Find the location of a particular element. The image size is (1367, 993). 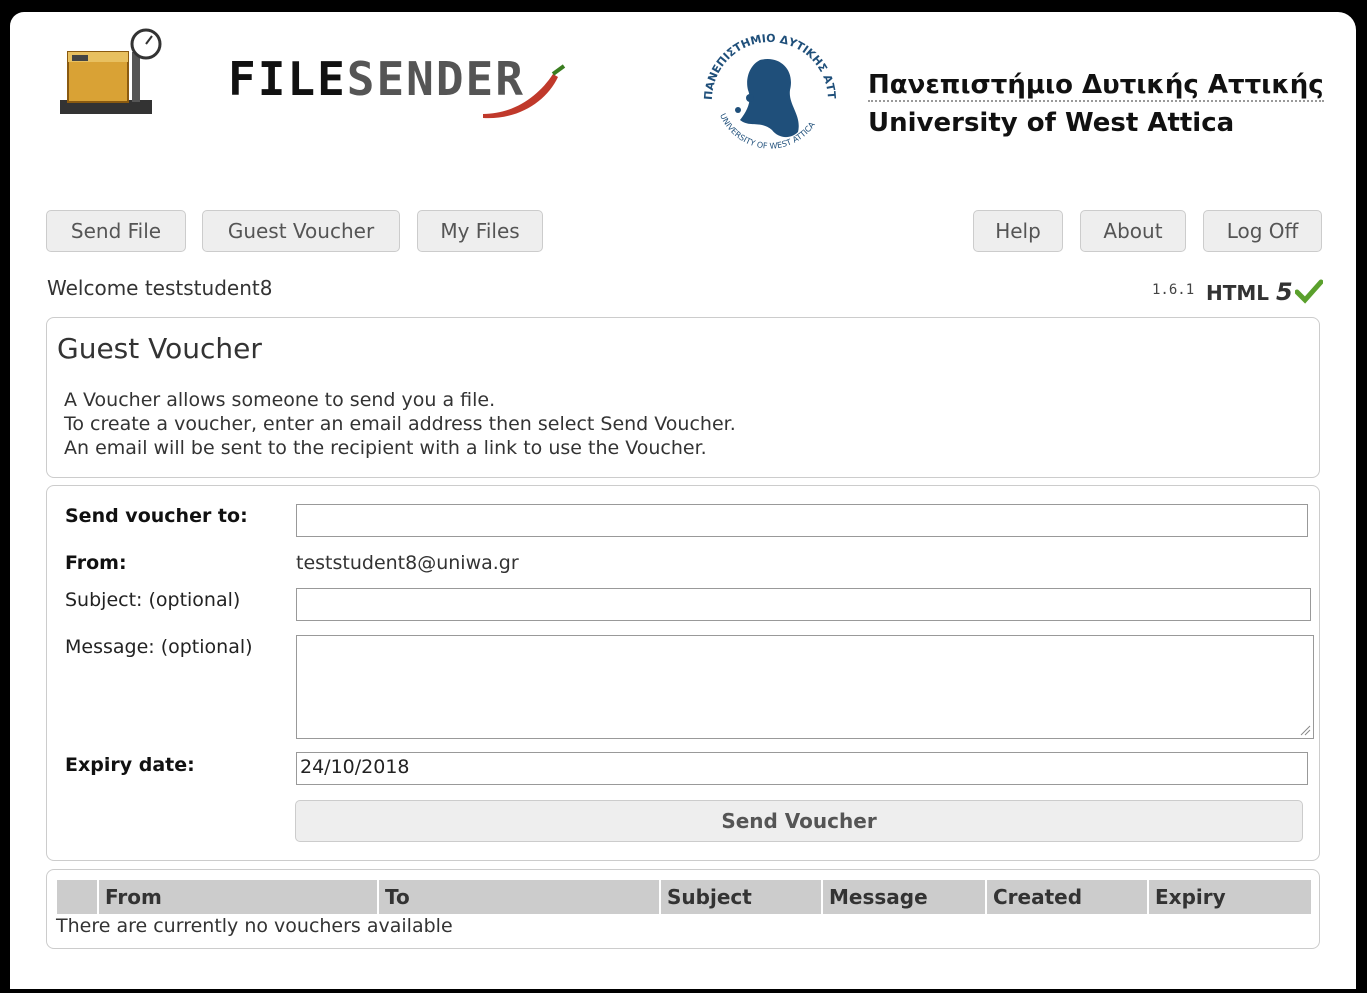

my-files-button: My Files is located at coordinates (480, 231).